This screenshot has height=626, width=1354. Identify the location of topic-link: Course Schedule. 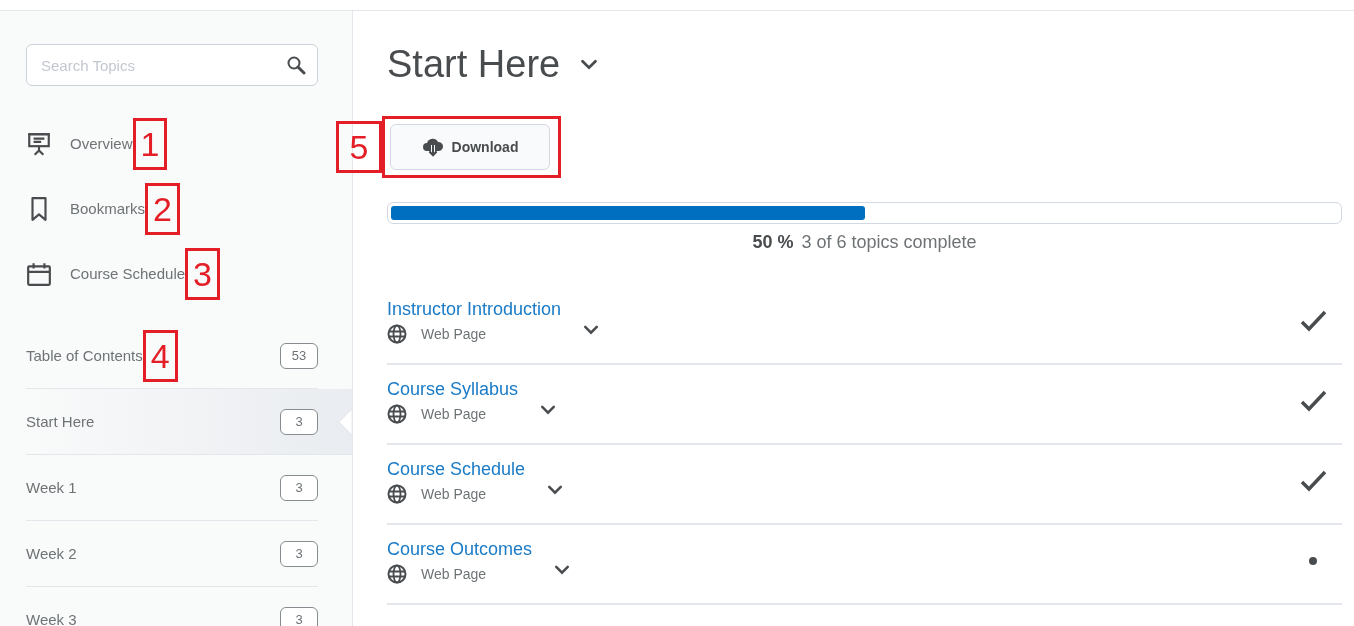
(456, 469).